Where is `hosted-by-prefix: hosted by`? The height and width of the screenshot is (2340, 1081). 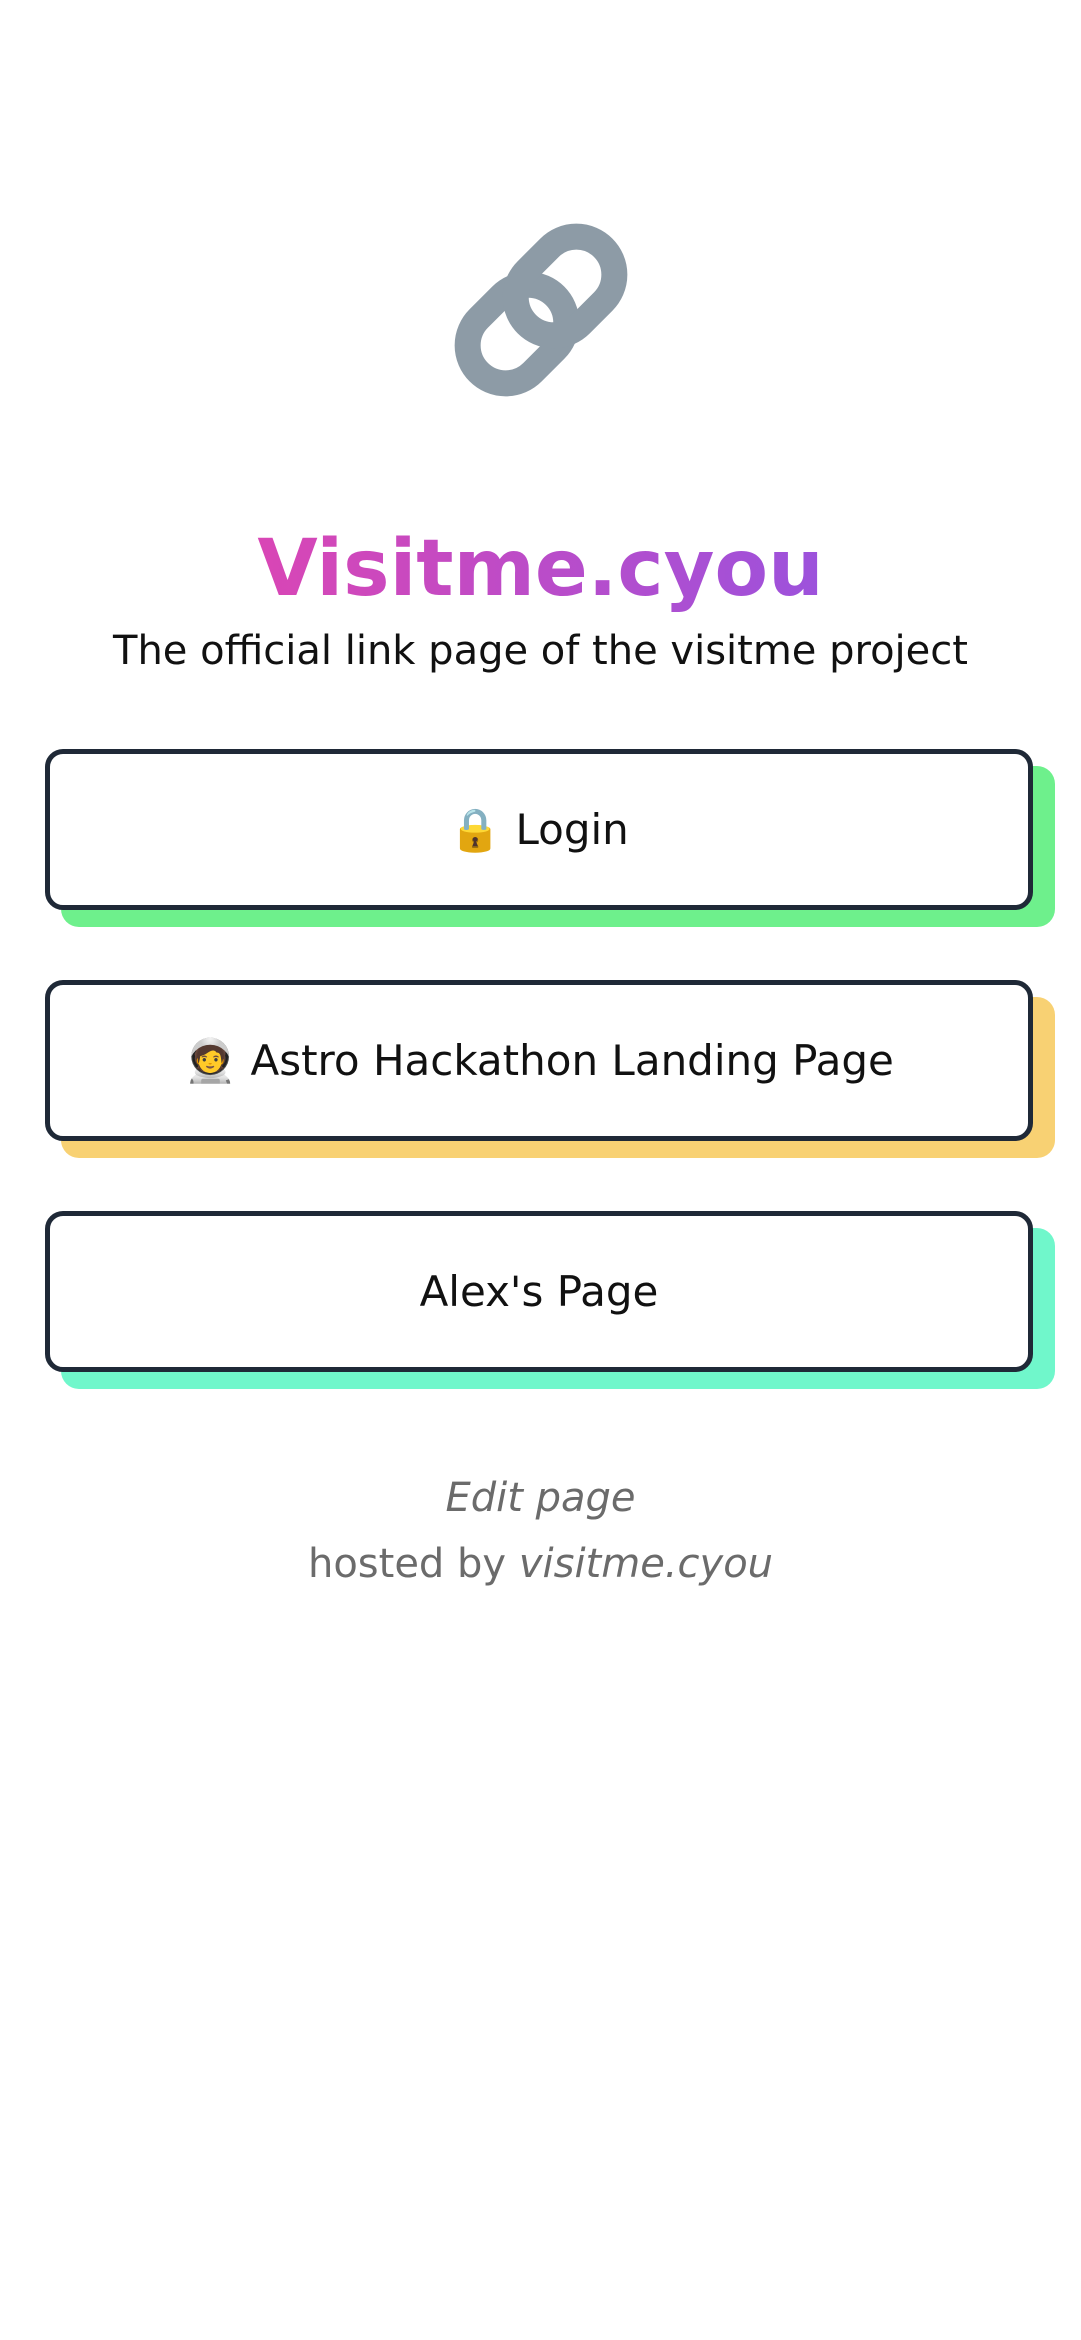
hosted-by-prefix: hosted by is located at coordinates (407, 1564).